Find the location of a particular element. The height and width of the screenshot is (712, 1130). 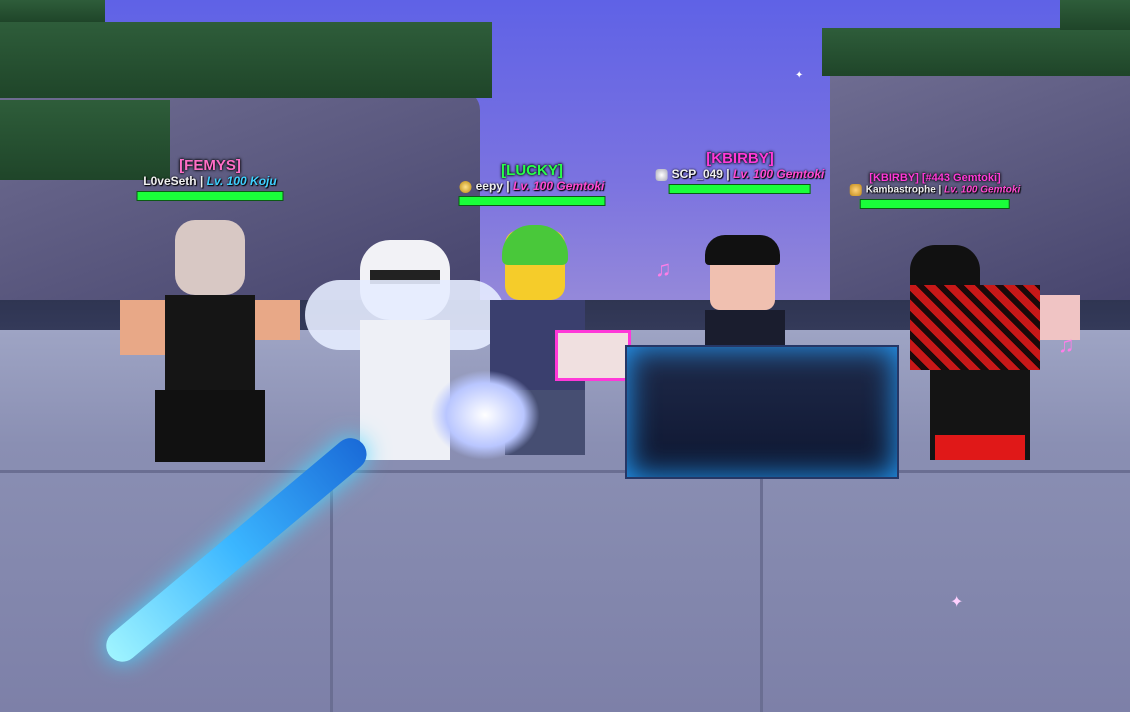

gold-shield-icon is located at coordinates (855, 190).